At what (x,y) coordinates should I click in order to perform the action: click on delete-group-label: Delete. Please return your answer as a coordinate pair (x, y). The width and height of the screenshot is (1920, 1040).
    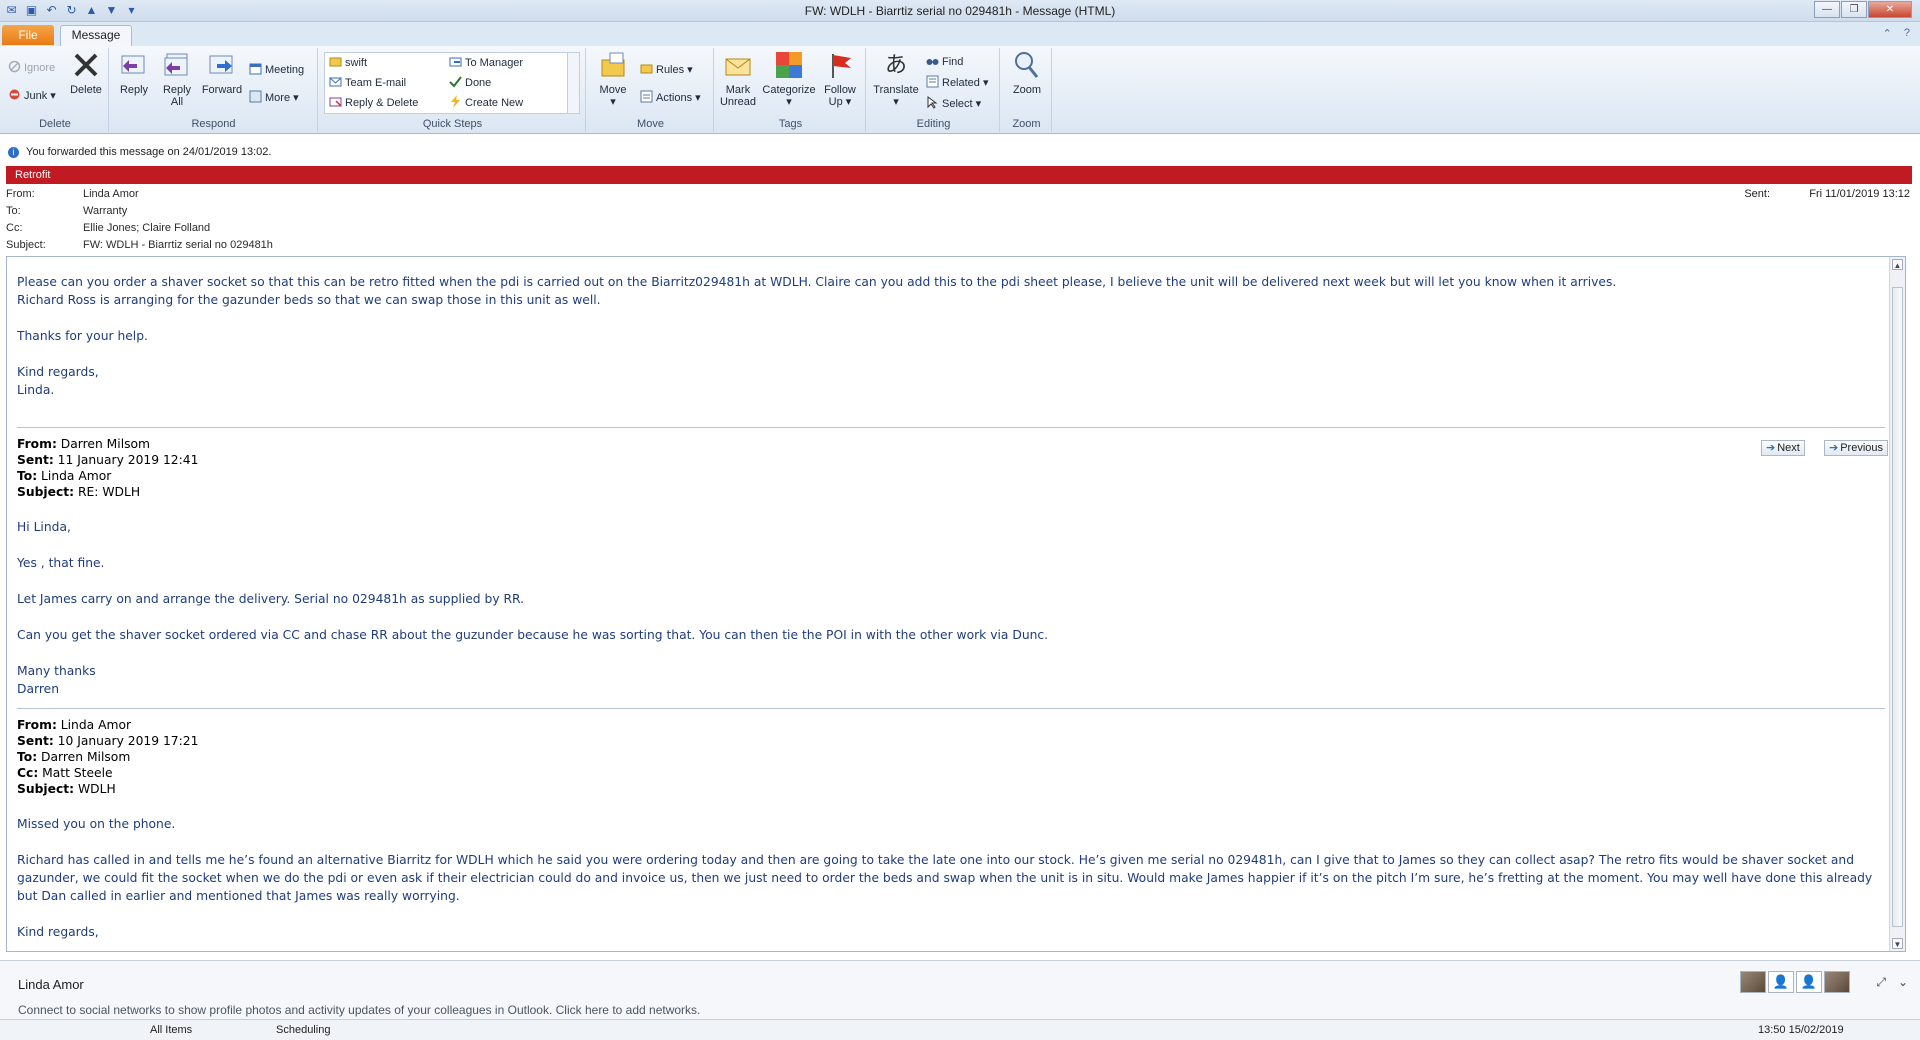
    Looking at the image, I should click on (55, 124).